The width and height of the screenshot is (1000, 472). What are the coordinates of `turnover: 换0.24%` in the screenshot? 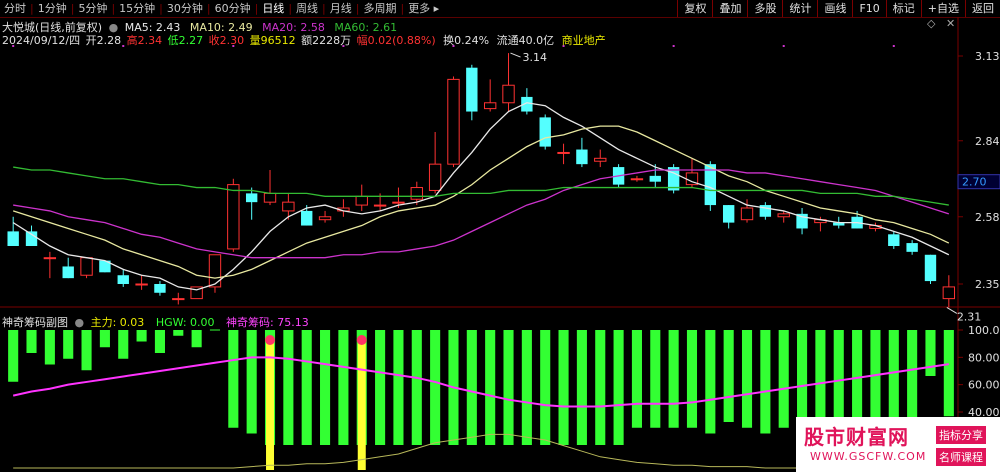 It's located at (466, 40).